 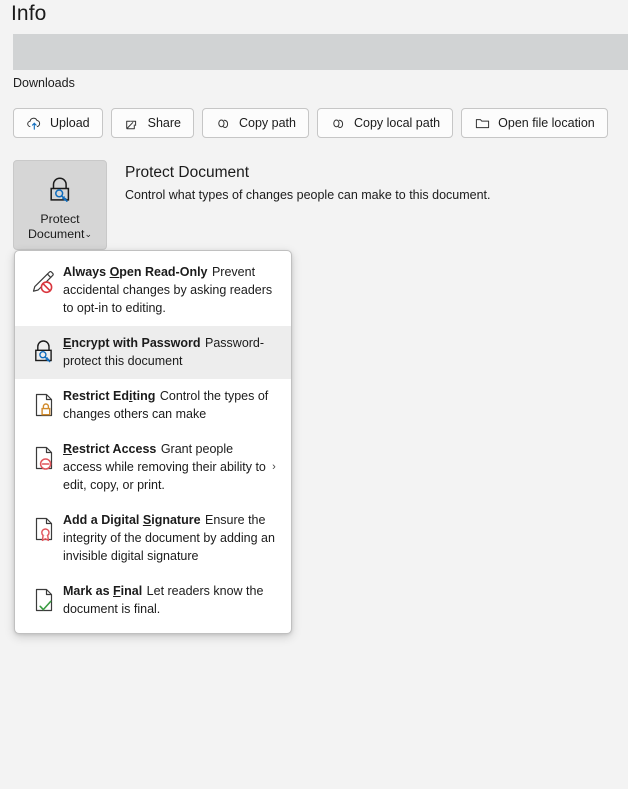 What do you see at coordinates (96, 396) in the screenshot?
I see `title-pre: Restrict Ed` at bounding box center [96, 396].